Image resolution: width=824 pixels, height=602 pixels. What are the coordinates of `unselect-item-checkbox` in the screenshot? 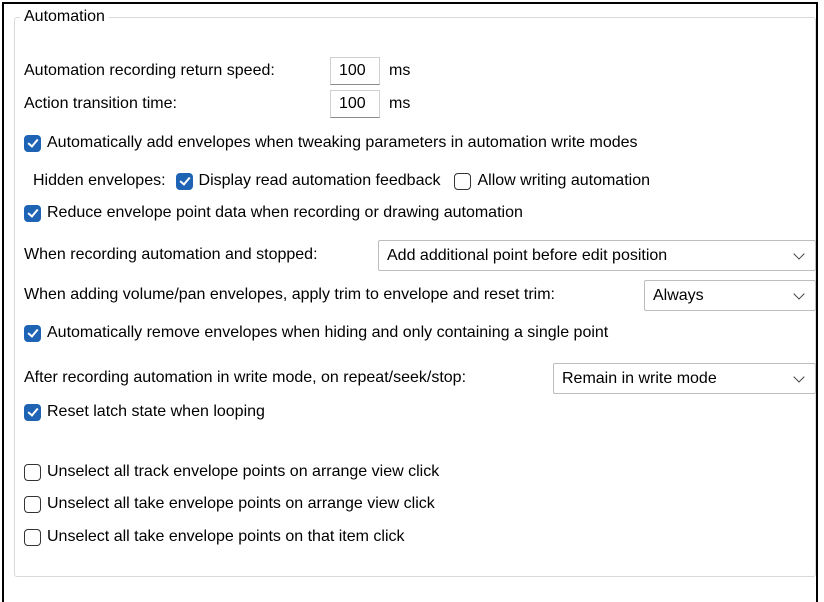 It's located at (32, 537).